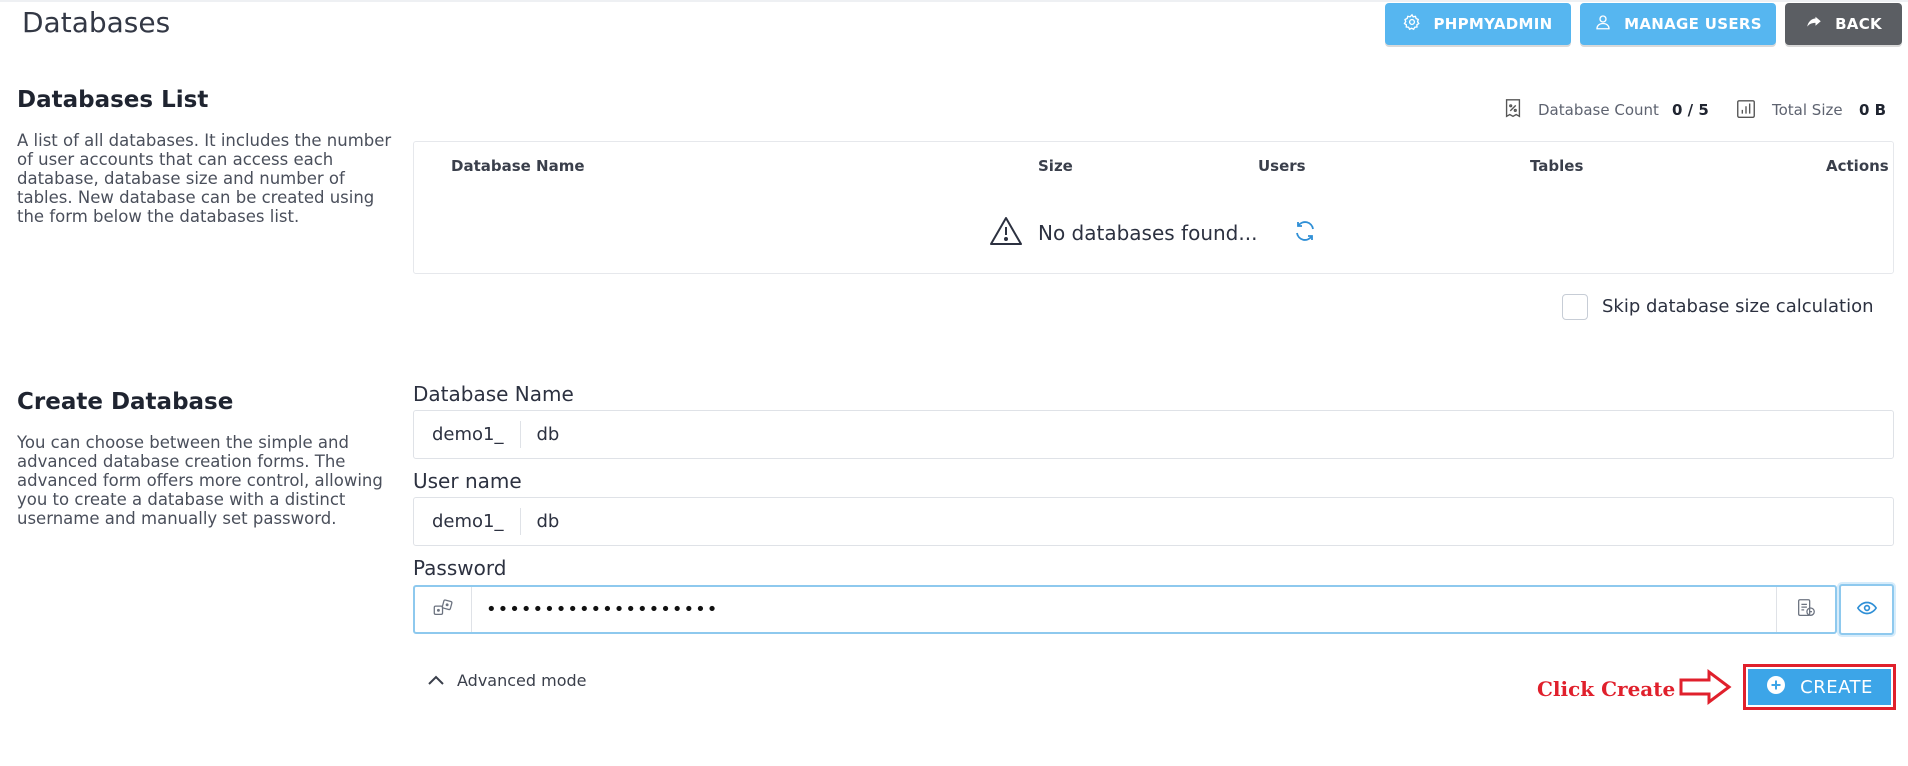 This screenshot has width=1908, height=766. What do you see at coordinates (1857, 166) in the screenshot?
I see `column-header-actions: Actions` at bounding box center [1857, 166].